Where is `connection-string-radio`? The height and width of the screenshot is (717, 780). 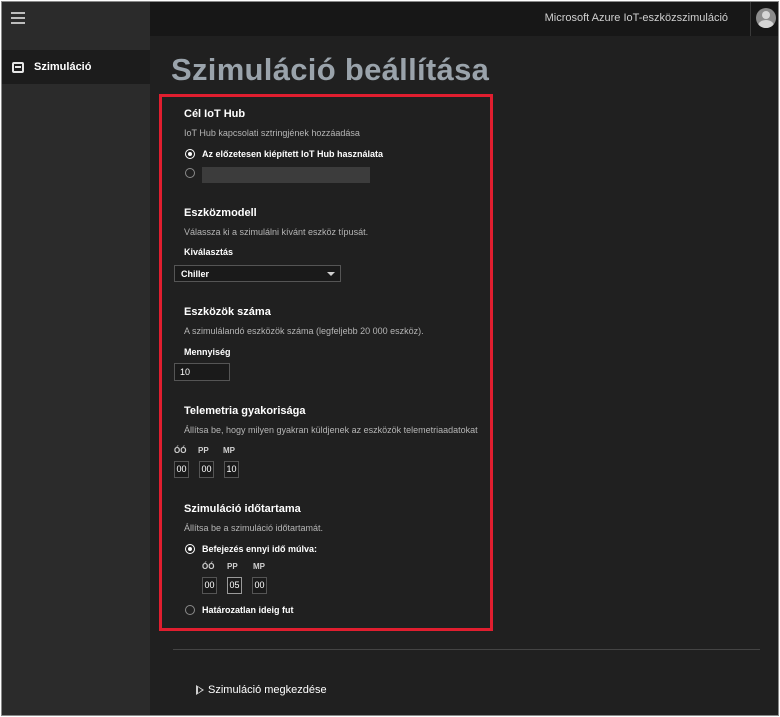
connection-string-radio is located at coordinates (190, 173).